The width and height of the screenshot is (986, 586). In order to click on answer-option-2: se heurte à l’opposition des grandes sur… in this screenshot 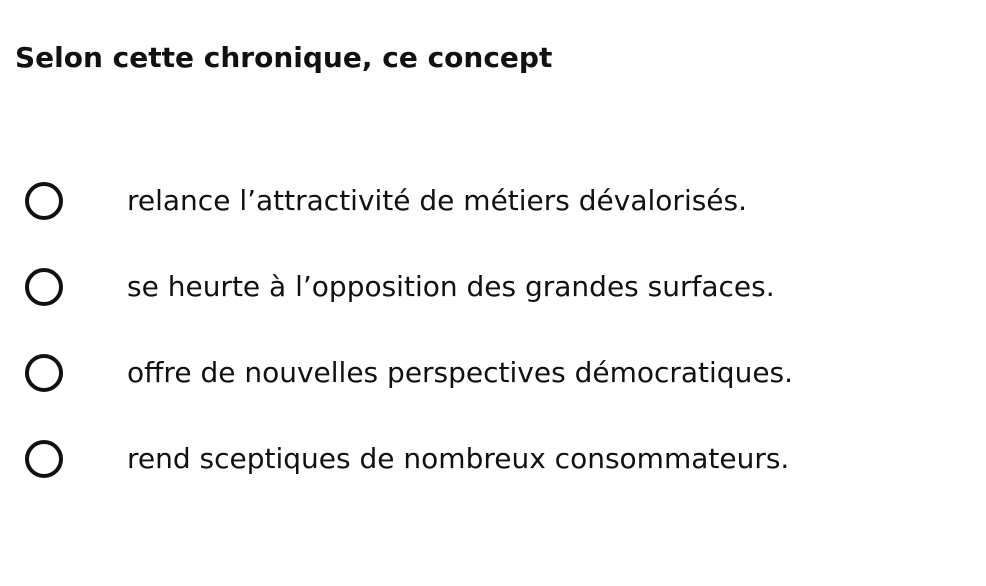, I will do `click(450, 289)`.